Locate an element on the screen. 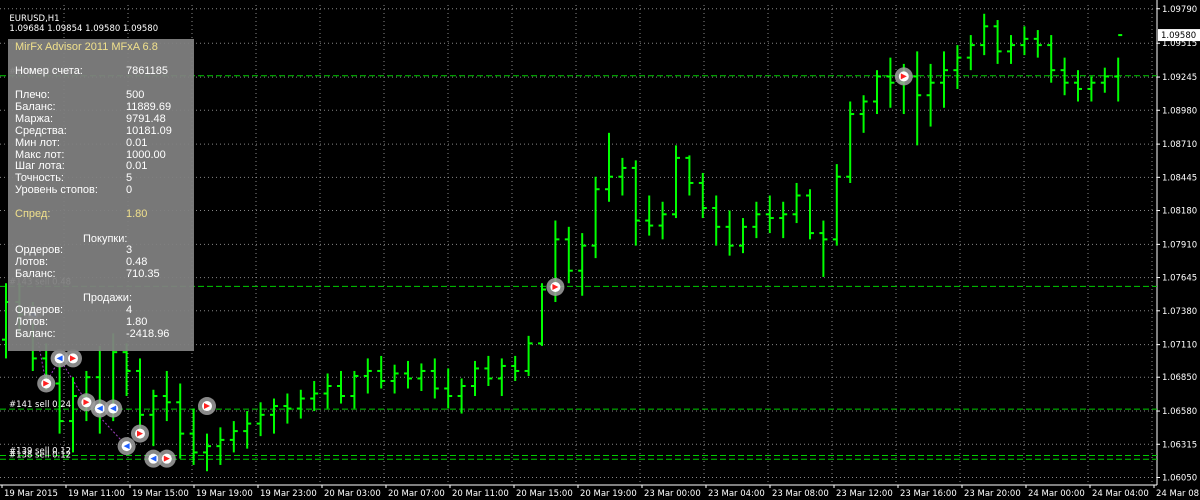  x-tick-label: 24 Mar 04:00 is located at coordinates (1120, 494).